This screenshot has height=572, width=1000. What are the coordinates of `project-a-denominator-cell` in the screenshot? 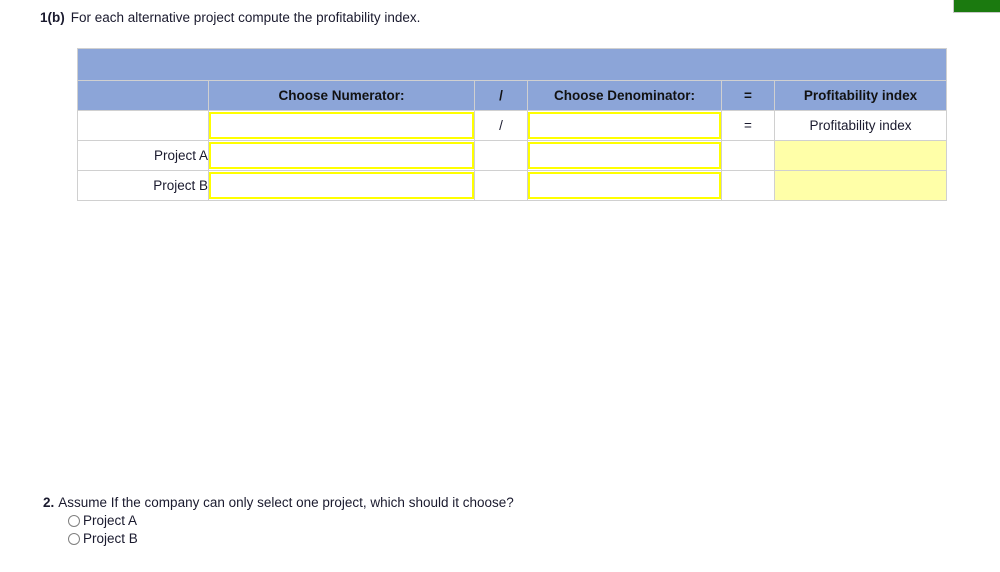 It's located at (624, 155).